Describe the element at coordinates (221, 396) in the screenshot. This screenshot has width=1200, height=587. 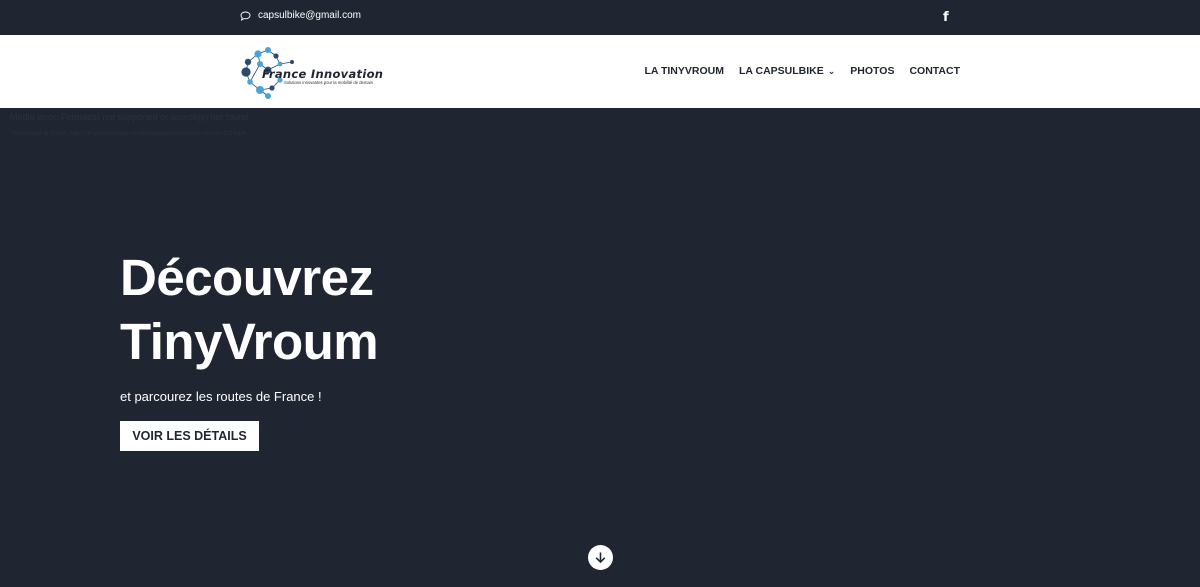
I see `hero-subtitle: et parcourez les routes de France !` at that location.